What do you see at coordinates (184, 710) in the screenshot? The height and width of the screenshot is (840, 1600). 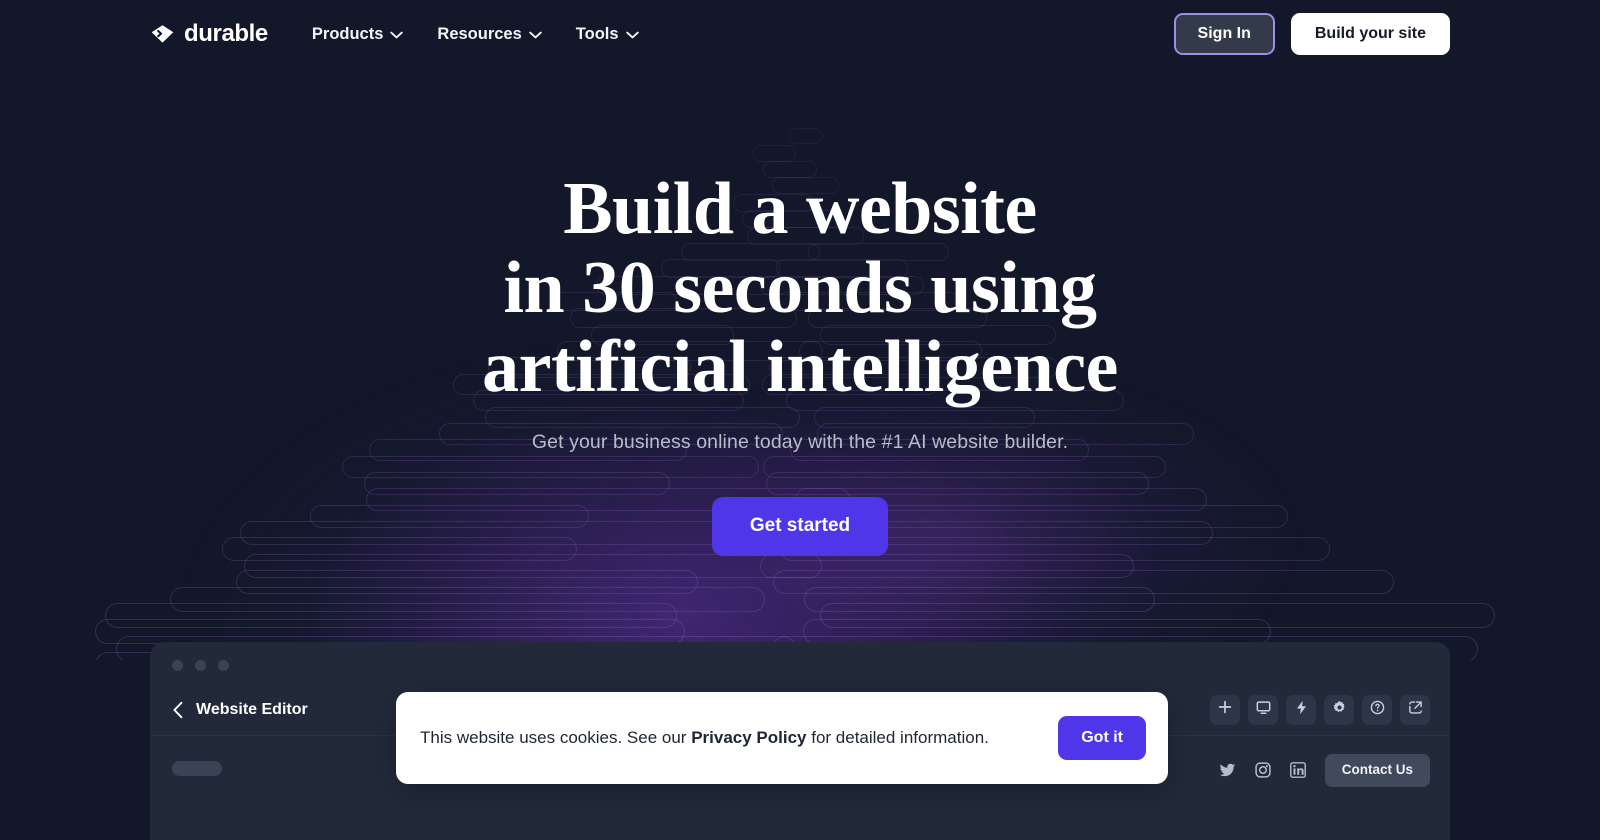 I see `chevron-left-icon` at bounding box center [184, 710].